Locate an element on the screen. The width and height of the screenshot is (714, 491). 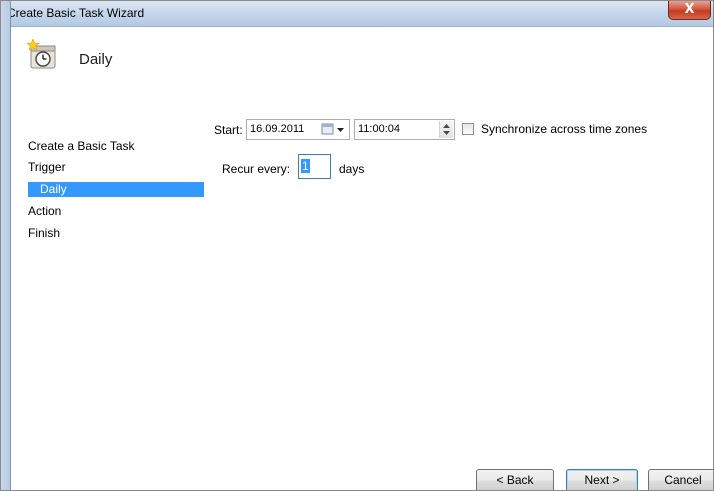
cancel-button: Cancel is located at coordinates (680, 479).